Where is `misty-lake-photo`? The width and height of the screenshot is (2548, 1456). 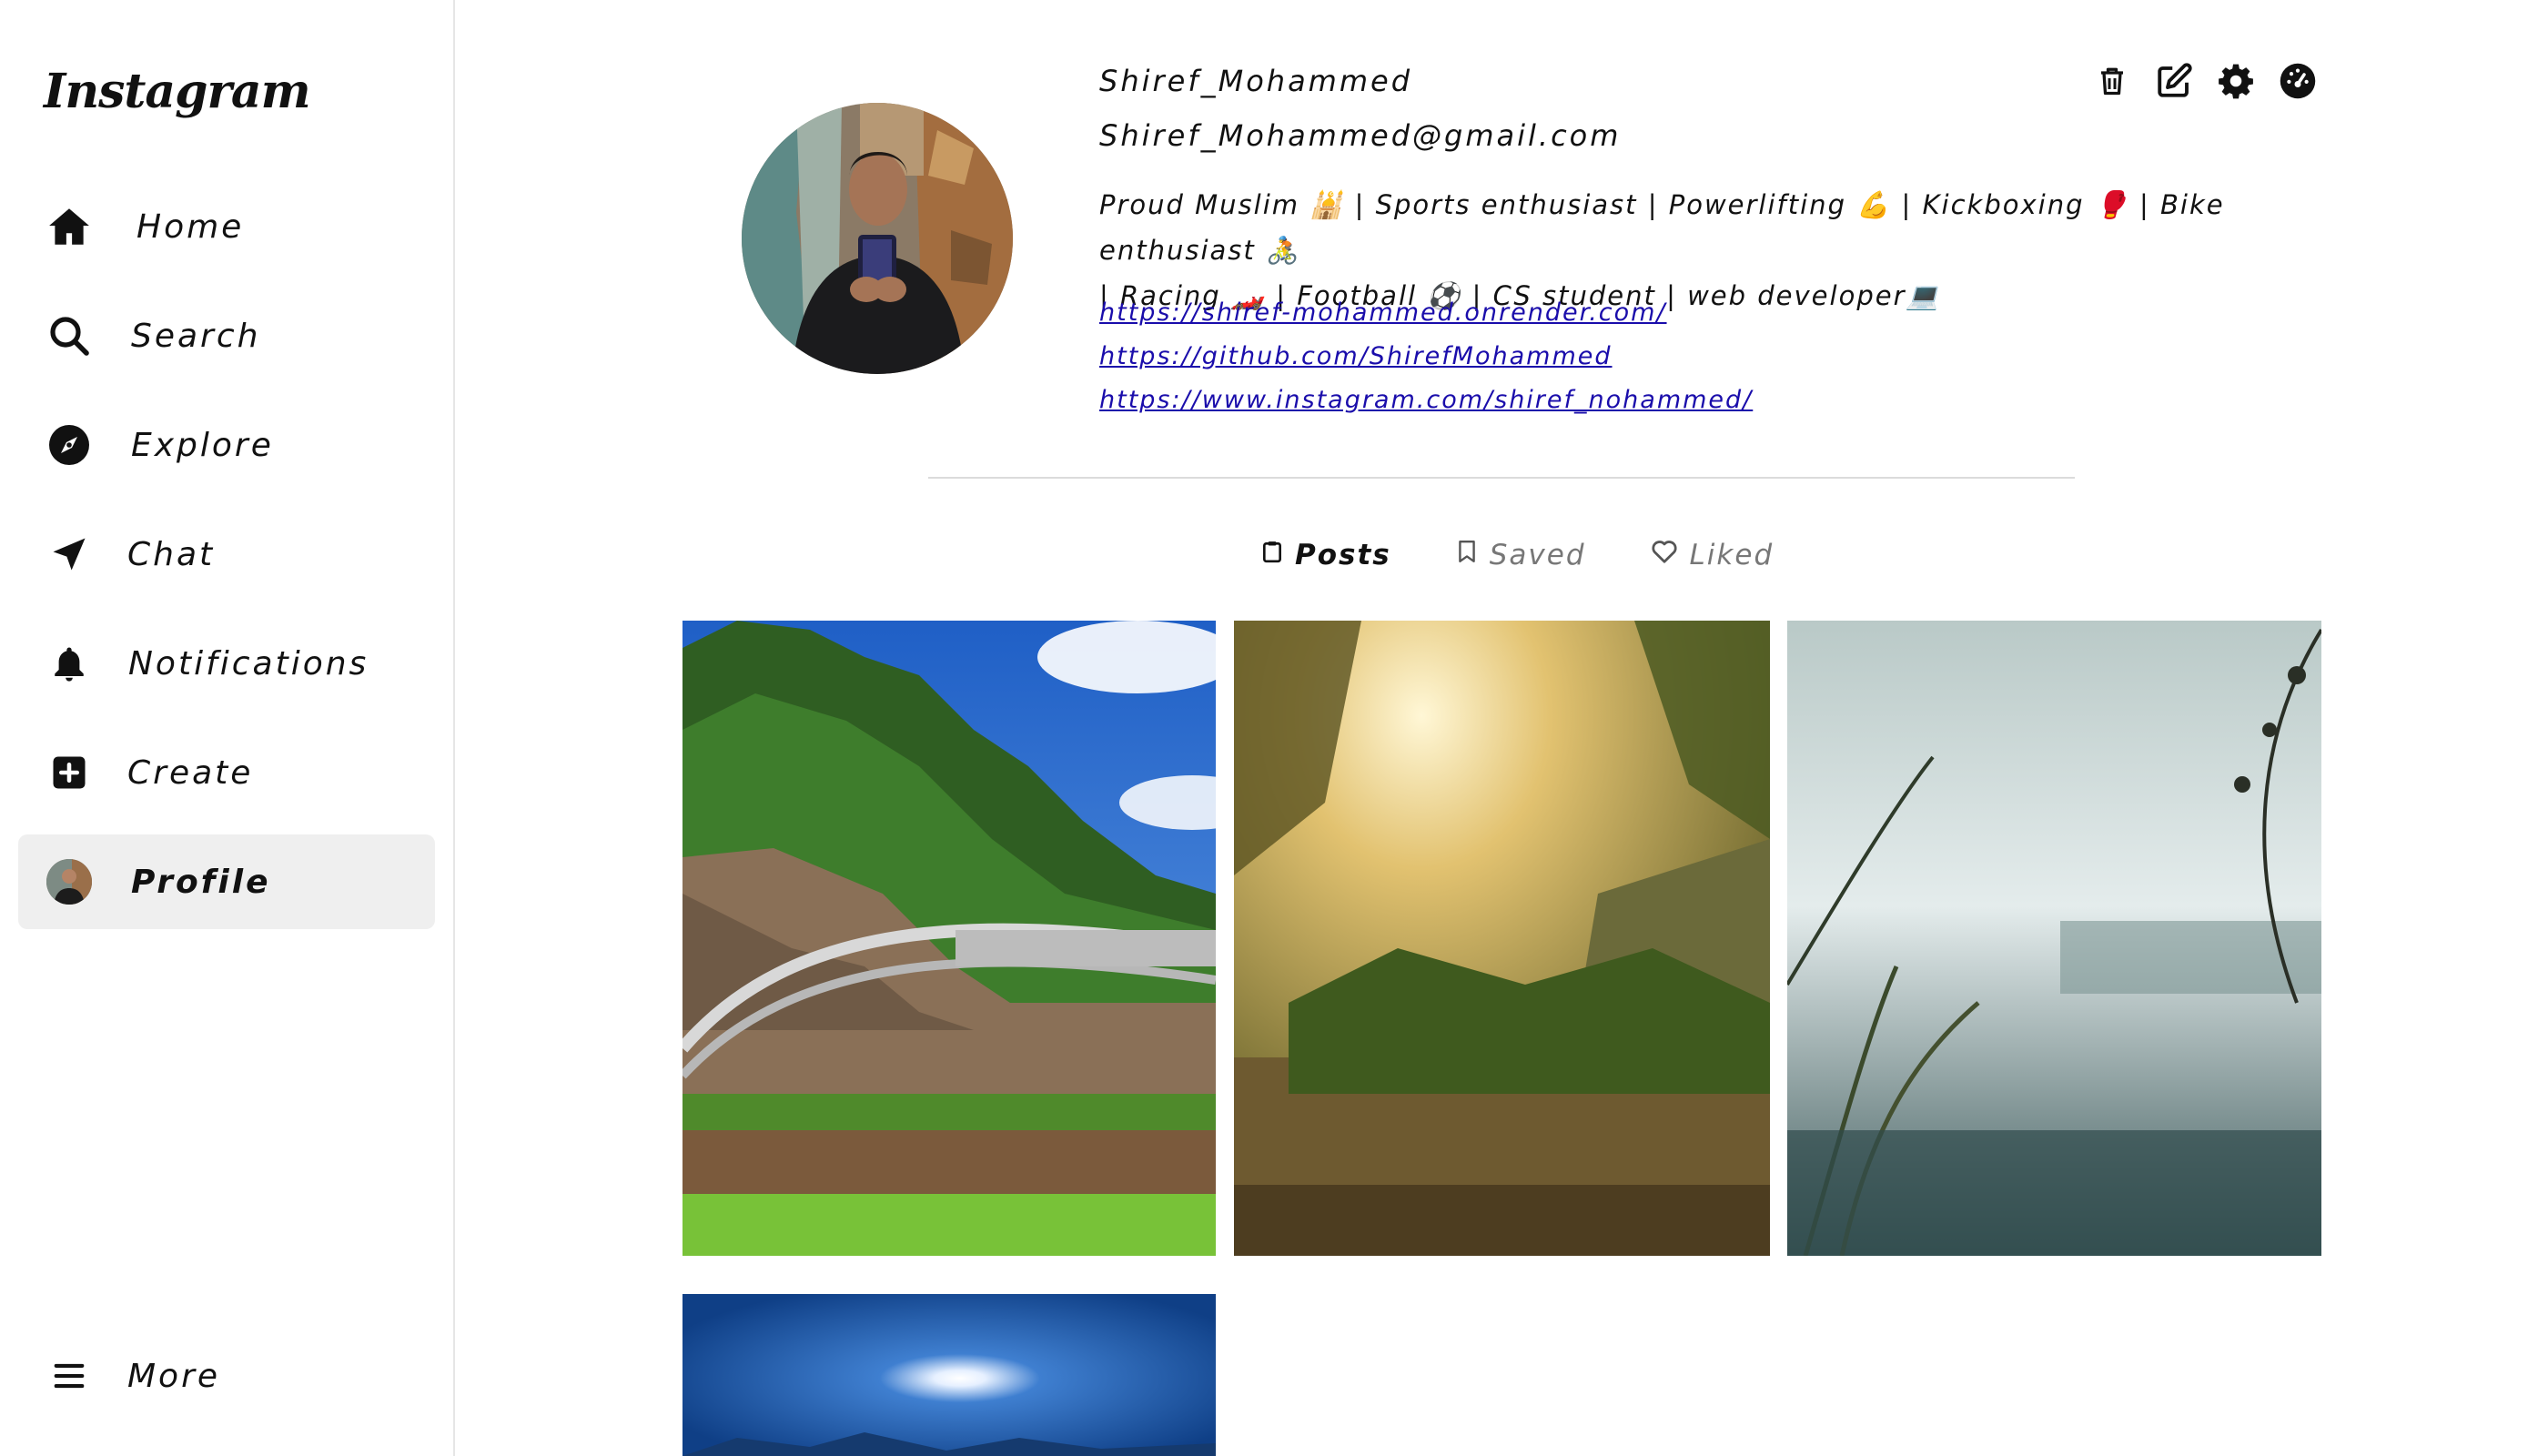
misty-lake-photo is located at coordinates (2054, 939).